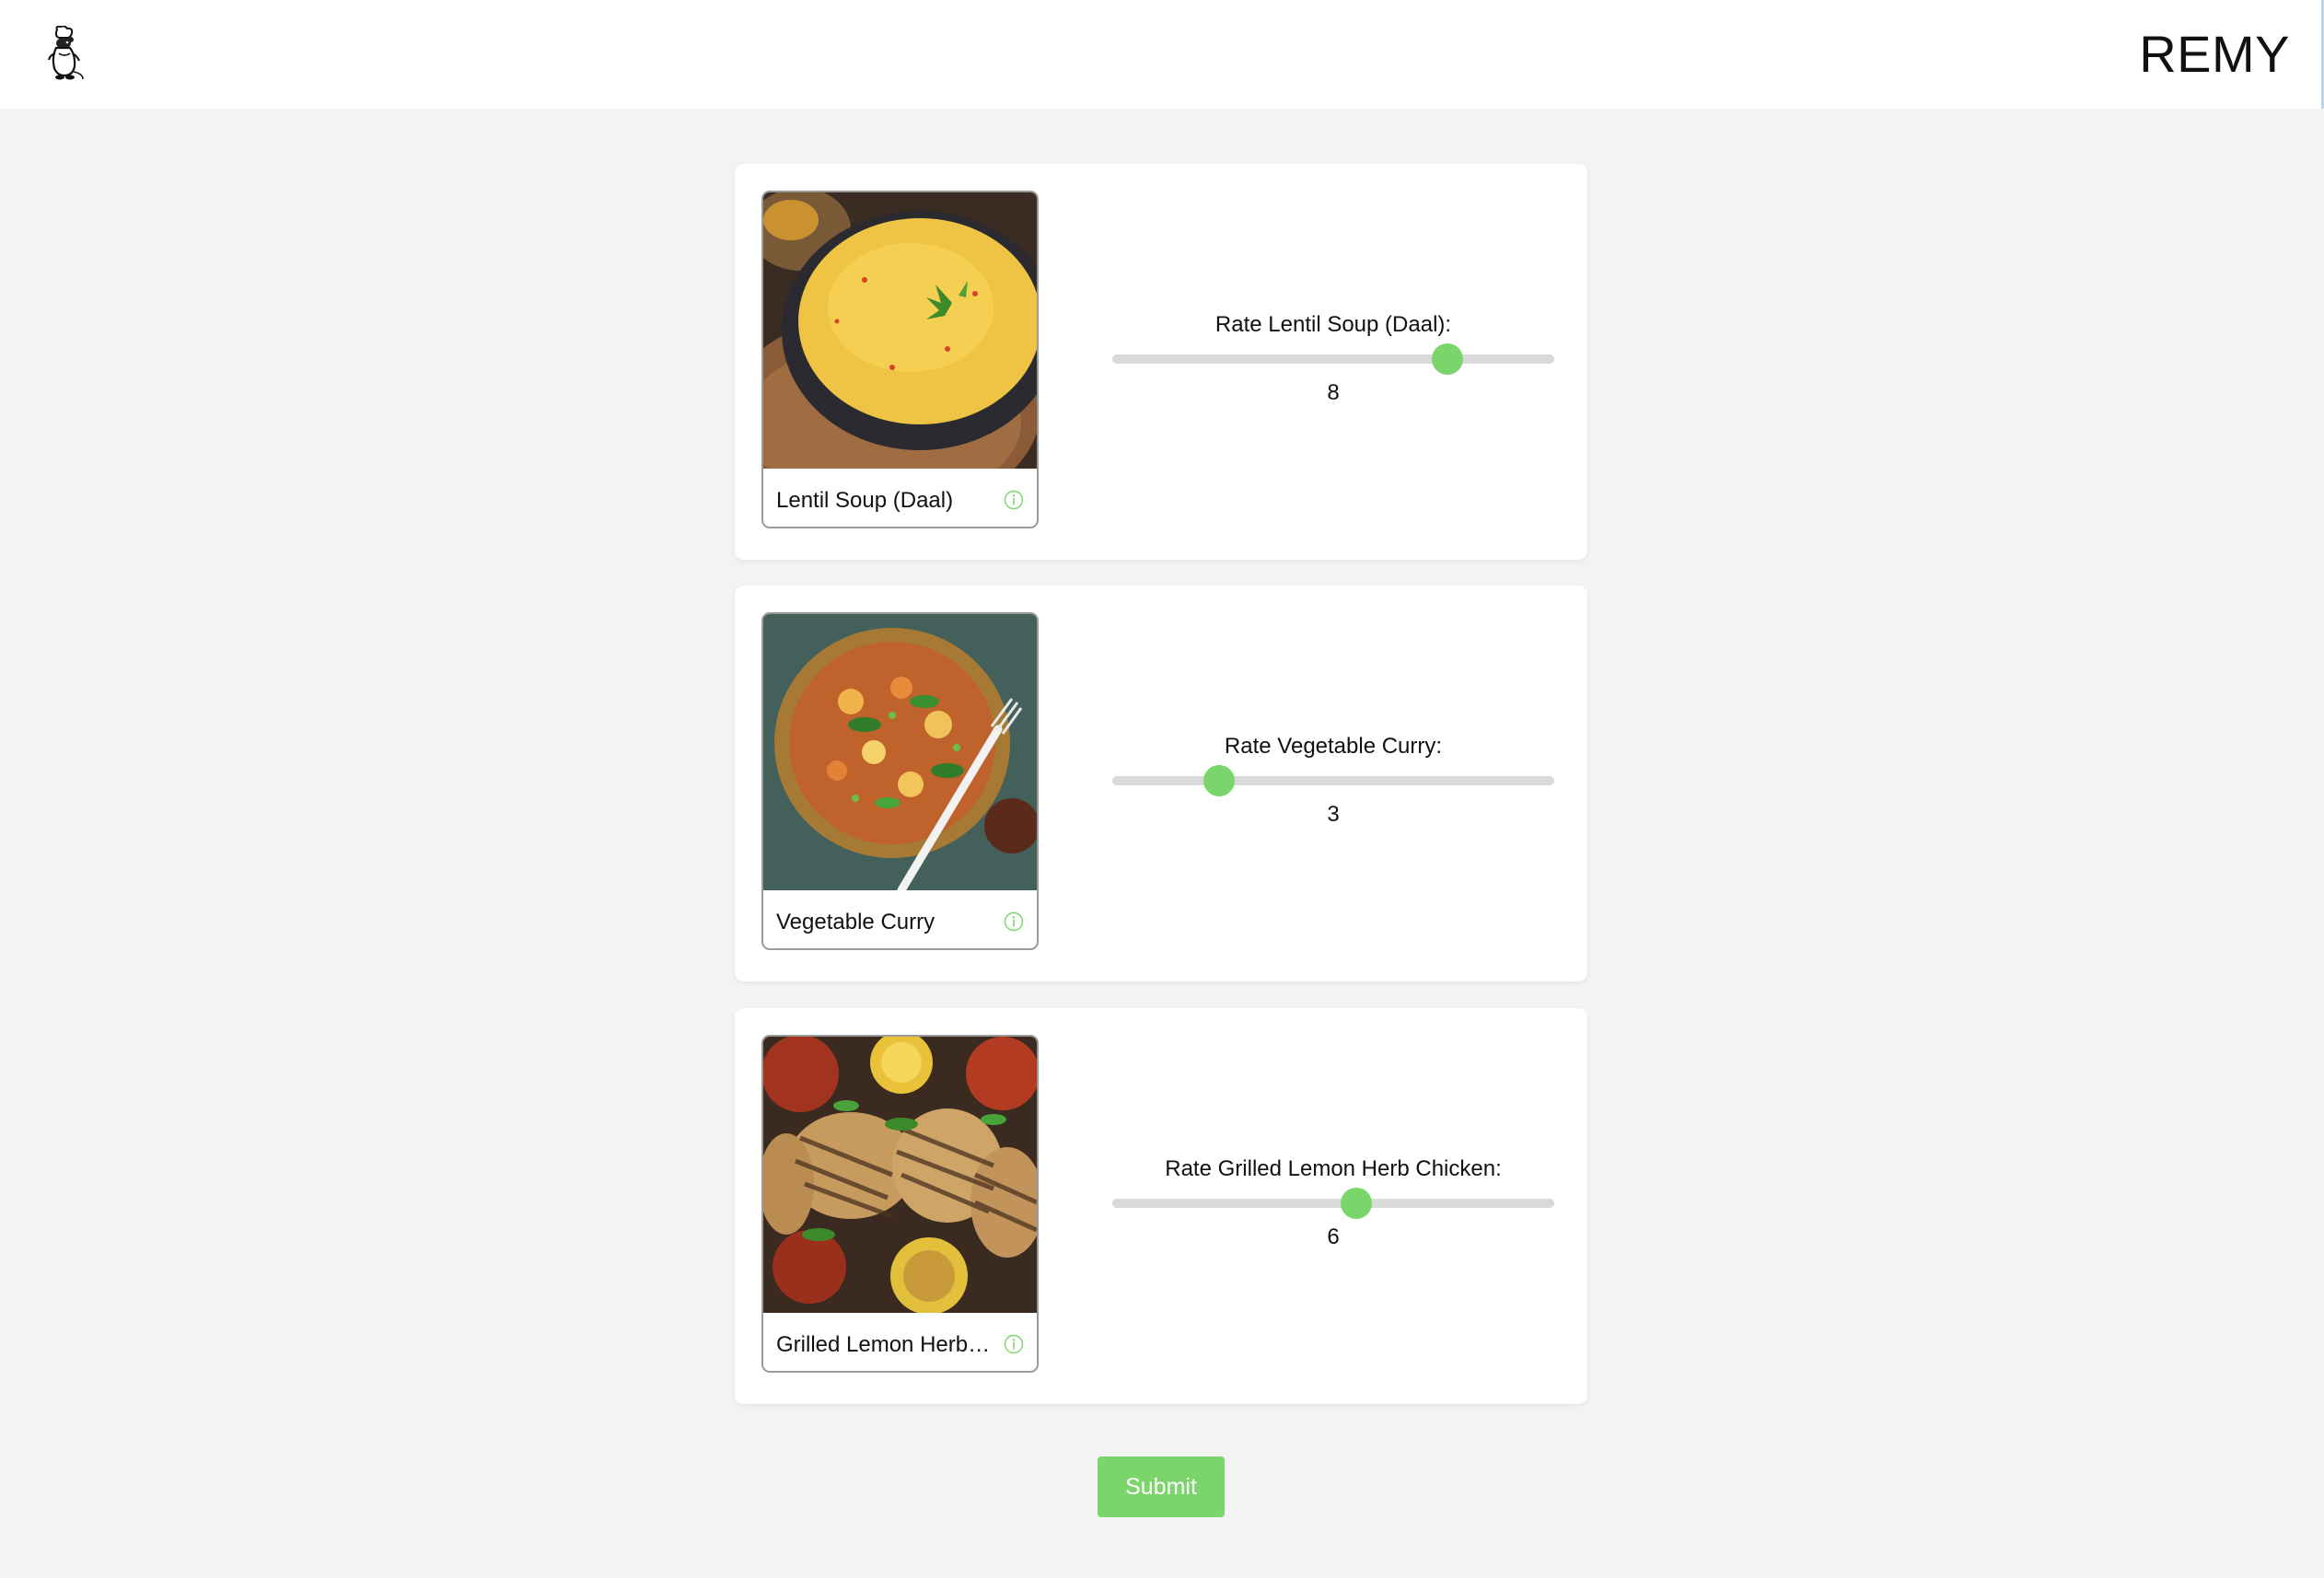 The width and height of the screenshot is (2324, 1578). What do you see at coordinates (885, 1344) in the screenshot?
I see `dish-name: Grilled Lemon Herb Chicken` at bounding box center [885, 1344].